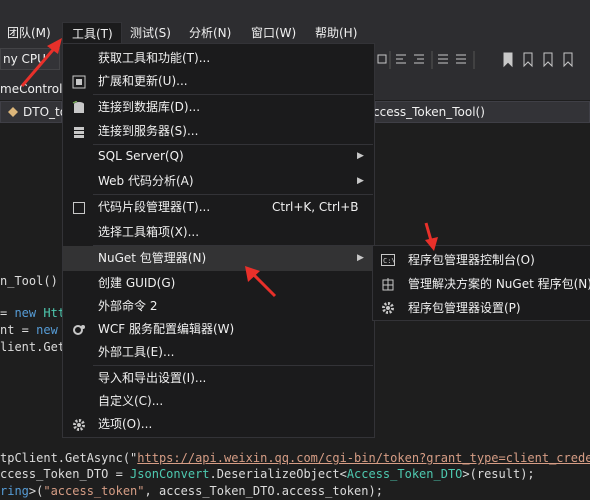 This screenshot has width=590, height=500. What do you see at coordinates (461, 59) in the screenshot?
I see `uncomment-icon` at bounding box center [461, 59].